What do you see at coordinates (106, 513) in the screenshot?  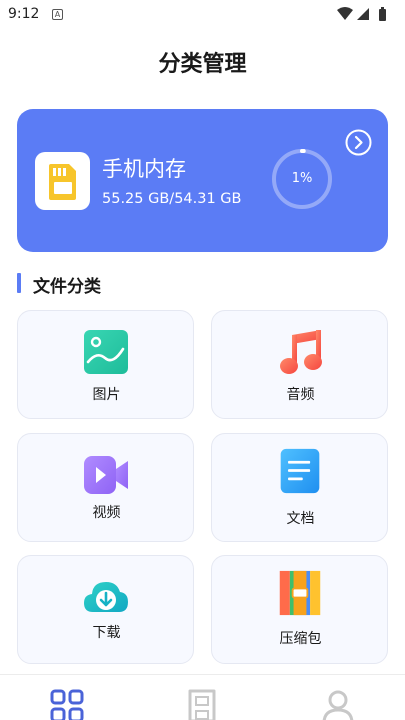 I see `category-label: 视频` at bounding box center [106, 513].